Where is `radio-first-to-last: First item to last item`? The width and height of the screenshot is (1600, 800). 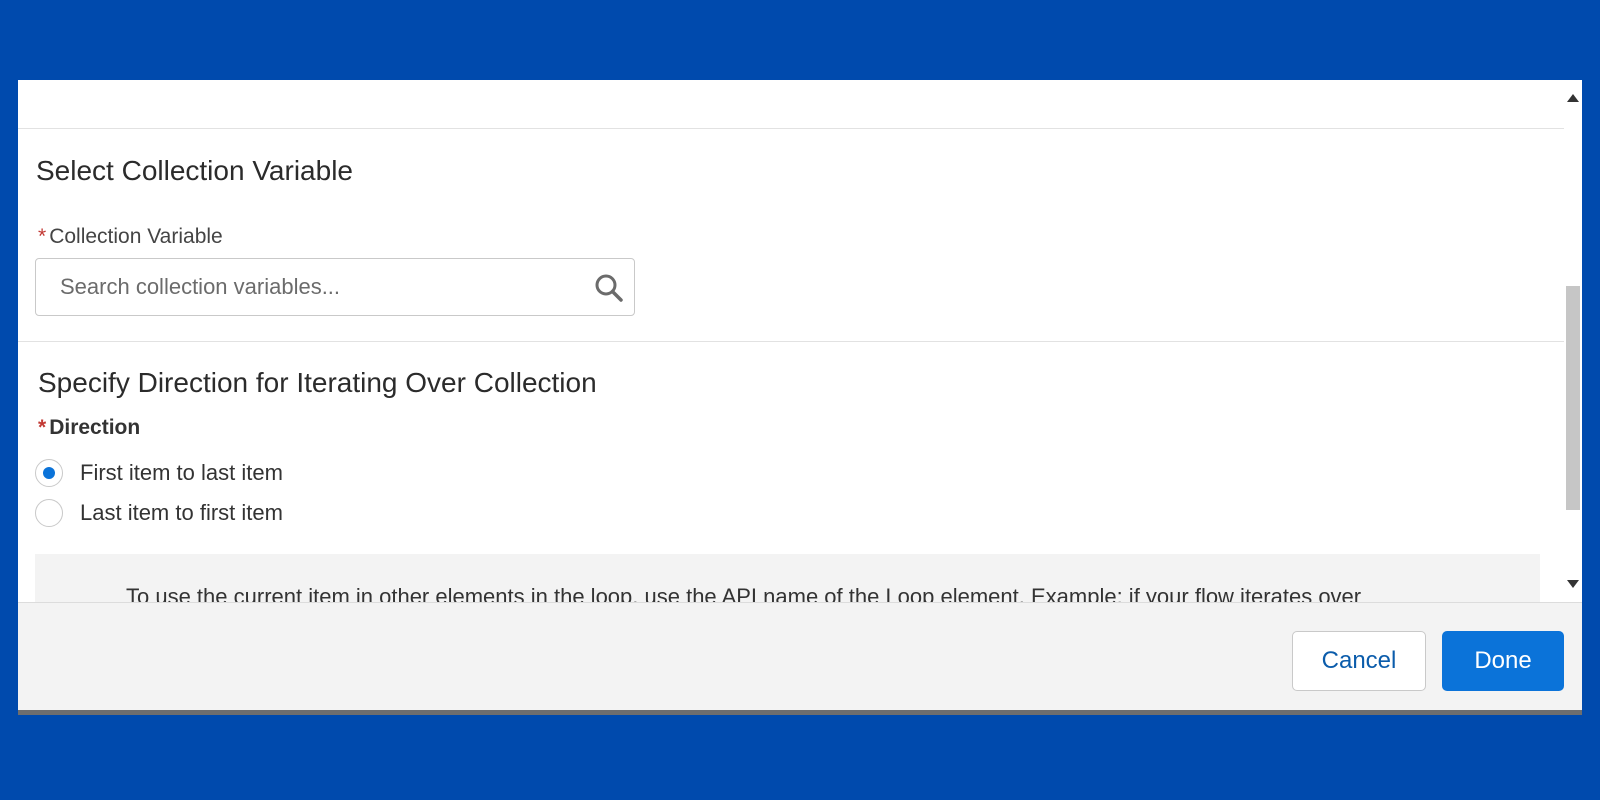 radio-first-to-last: First item to last item is located at coordinates (159, 473).